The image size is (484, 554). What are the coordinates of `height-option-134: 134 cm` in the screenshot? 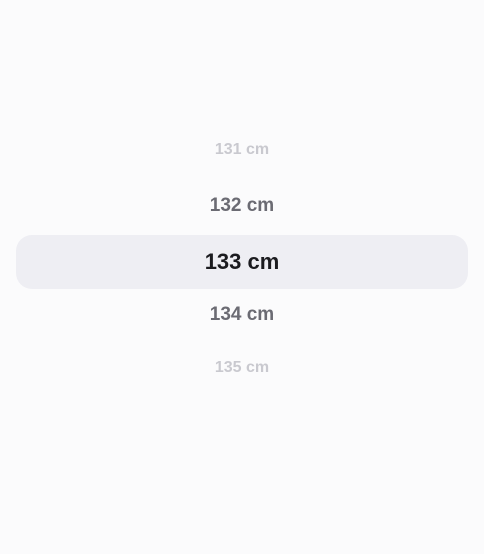 It's located at (242, 315).